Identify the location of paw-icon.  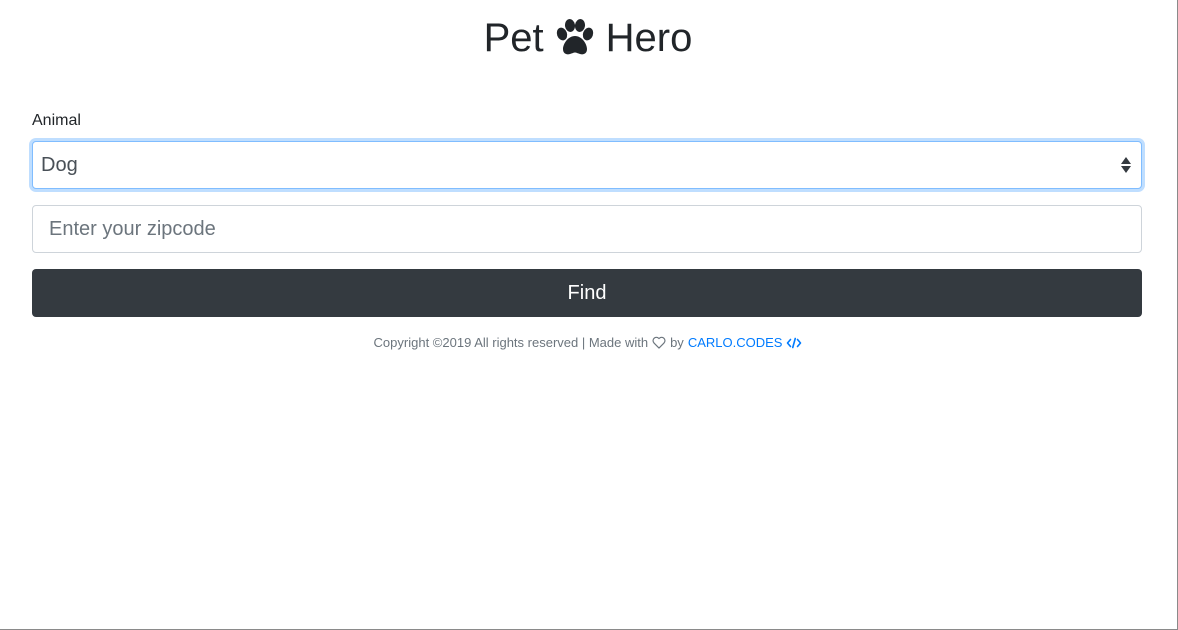
(574, 37).